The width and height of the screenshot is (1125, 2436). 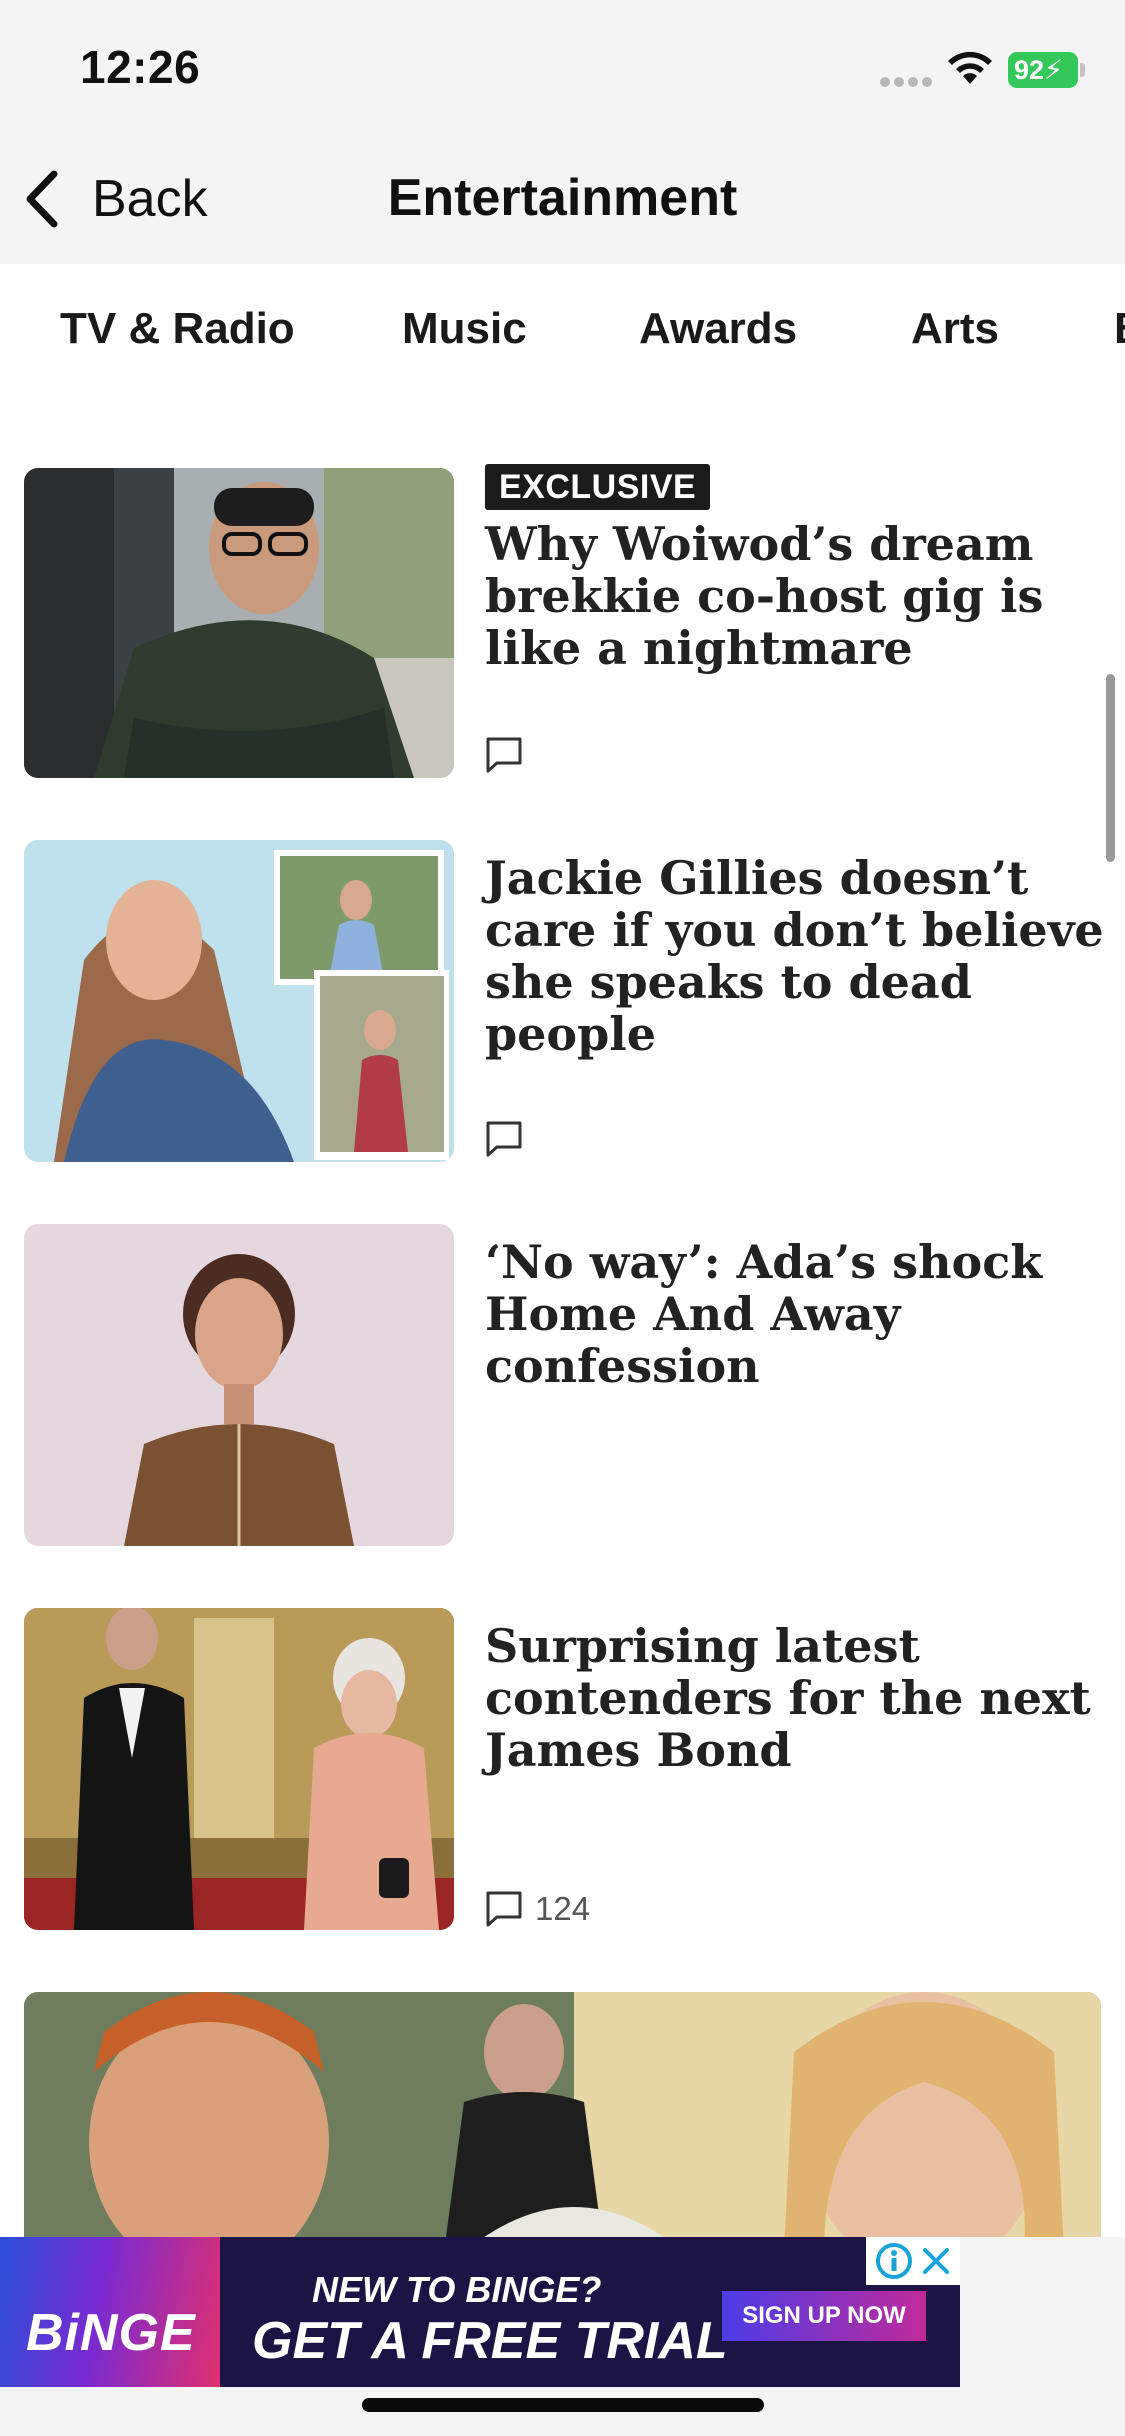 I want to click on category-tabs: TV & Radio Music Awards Arts B, so click(x=562, y=331).